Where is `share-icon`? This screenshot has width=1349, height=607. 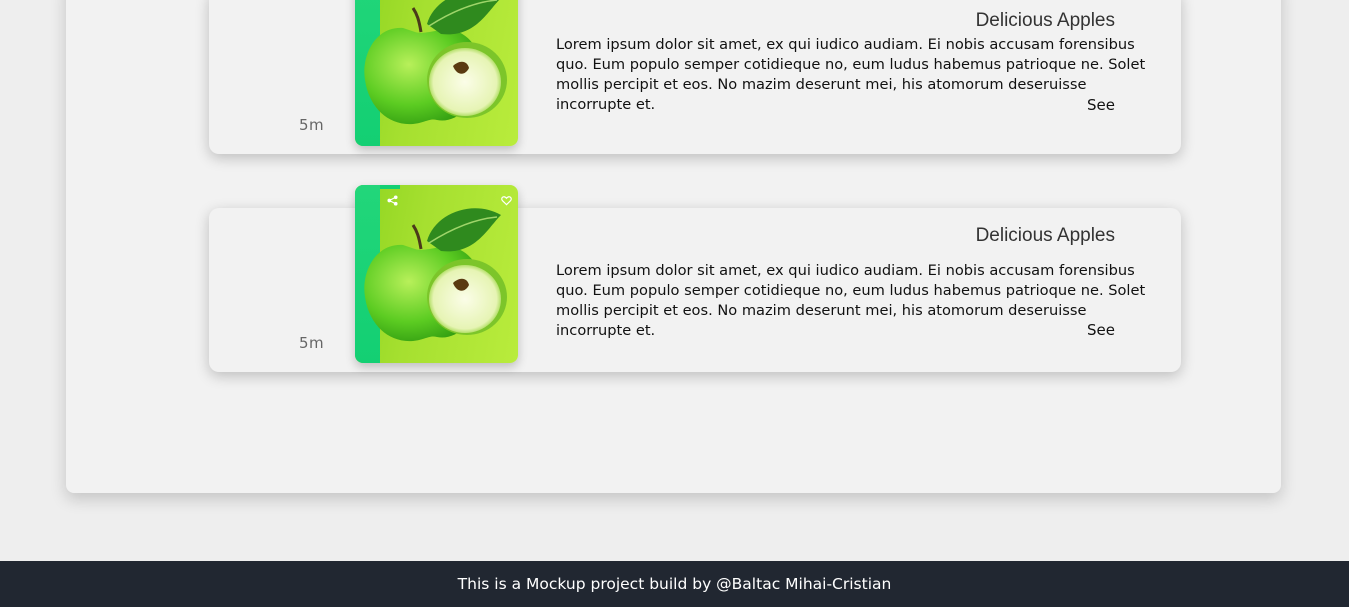 share-icon is located at coordinates (392, 200).